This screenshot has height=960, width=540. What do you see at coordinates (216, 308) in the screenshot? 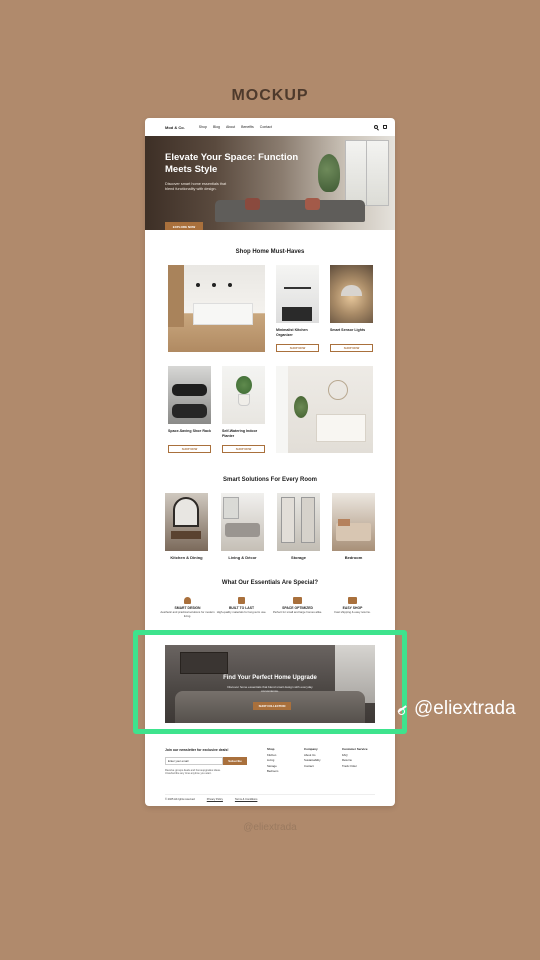
I see `kitchen-product-image` at bounding box center [216, 308].